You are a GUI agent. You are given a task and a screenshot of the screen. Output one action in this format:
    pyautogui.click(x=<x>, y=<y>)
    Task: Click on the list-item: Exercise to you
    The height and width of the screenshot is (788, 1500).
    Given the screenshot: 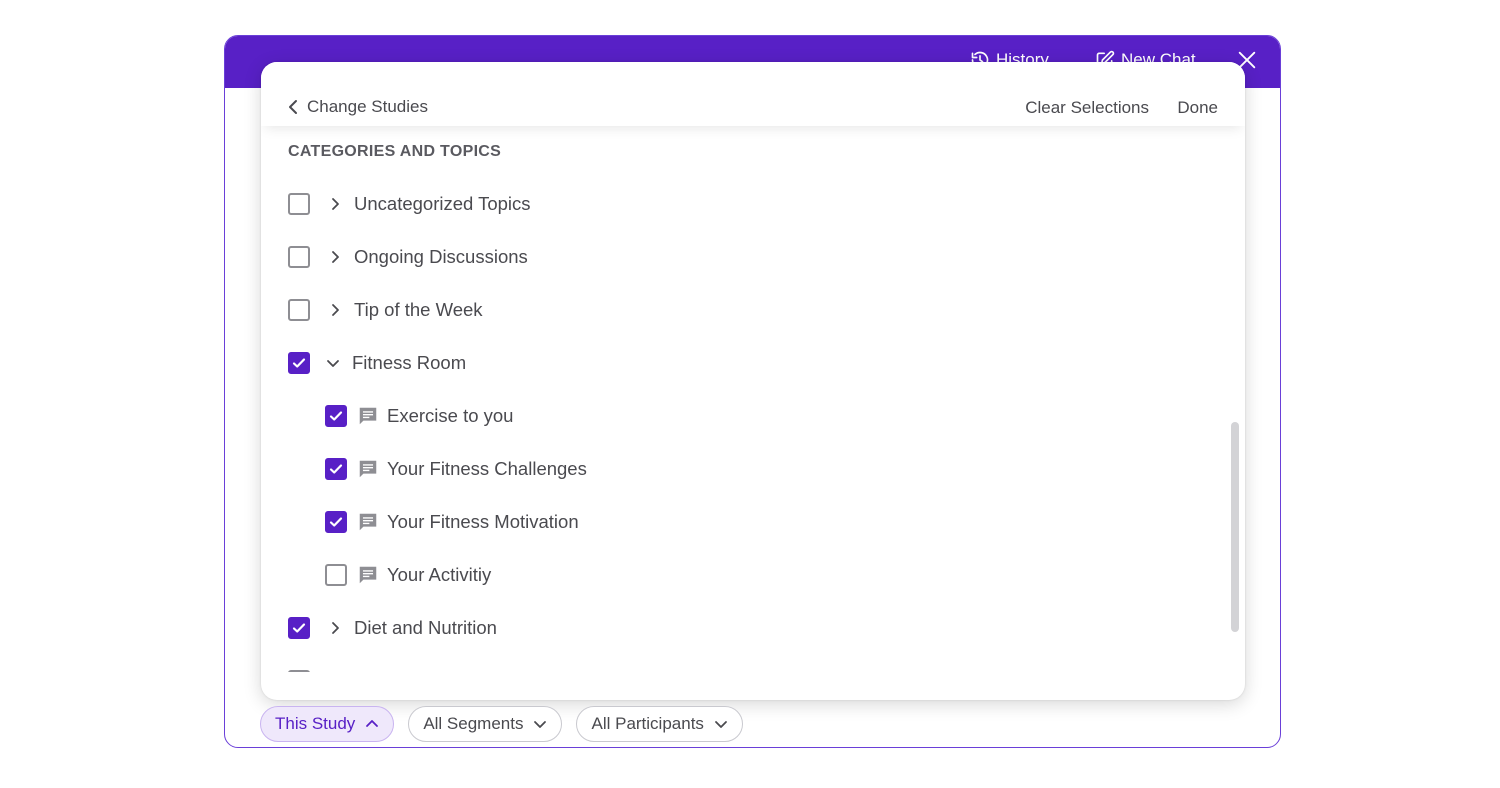 What is the action you would take?
    pyautogui.click(x=419, y=416)
    